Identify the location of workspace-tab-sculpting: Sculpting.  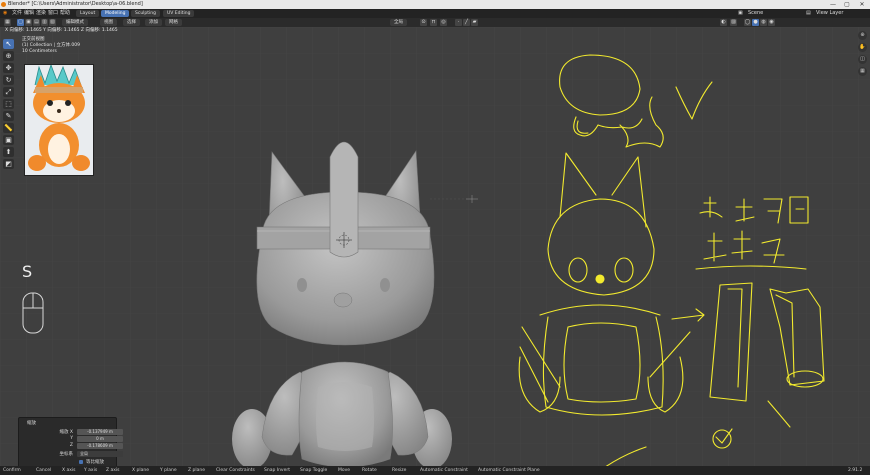
(146, 13).